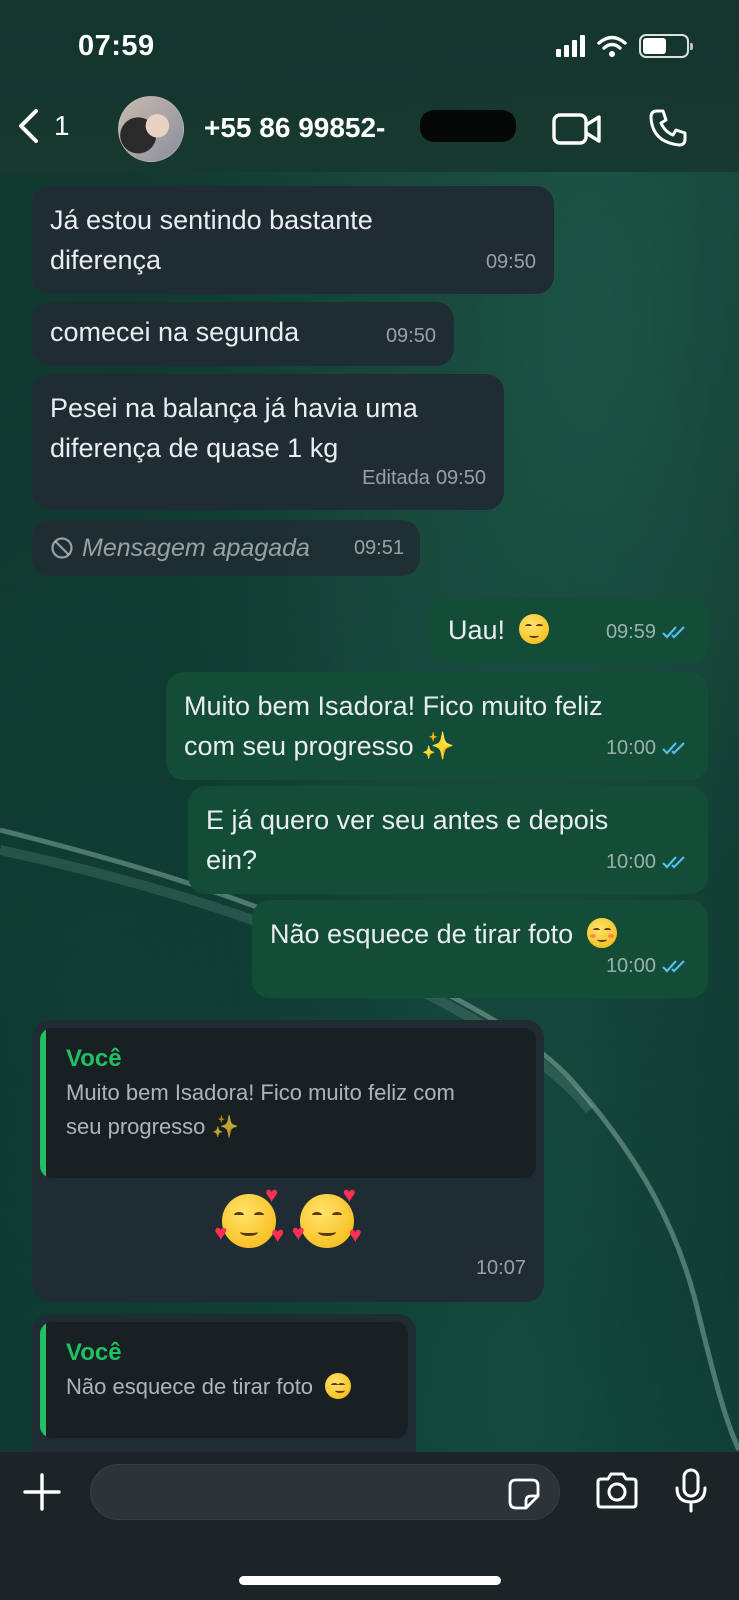 This screenshot has height=1600, width=739. I want to click on back-button: 1, so click(43, 126).